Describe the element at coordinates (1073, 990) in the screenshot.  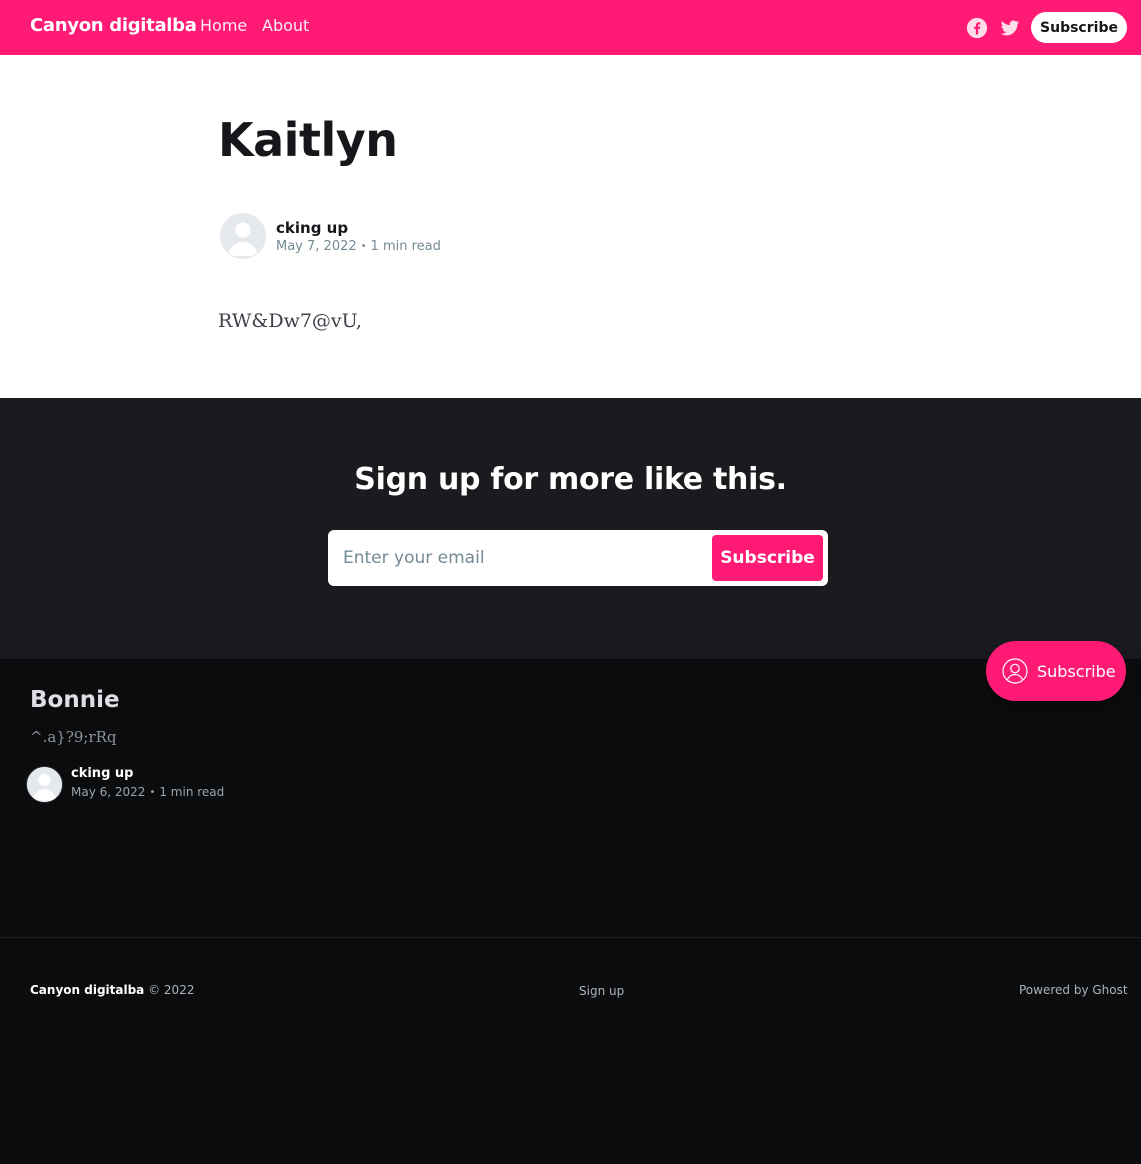
I see `footer-powered-by: Powered by Ghost` at that location.